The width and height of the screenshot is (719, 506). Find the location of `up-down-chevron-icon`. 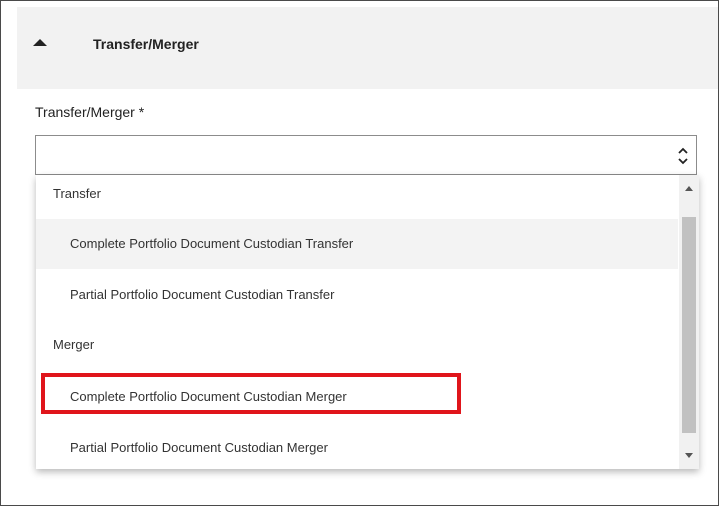

up-down-chevron-icon is located at coordinates (683, 156).